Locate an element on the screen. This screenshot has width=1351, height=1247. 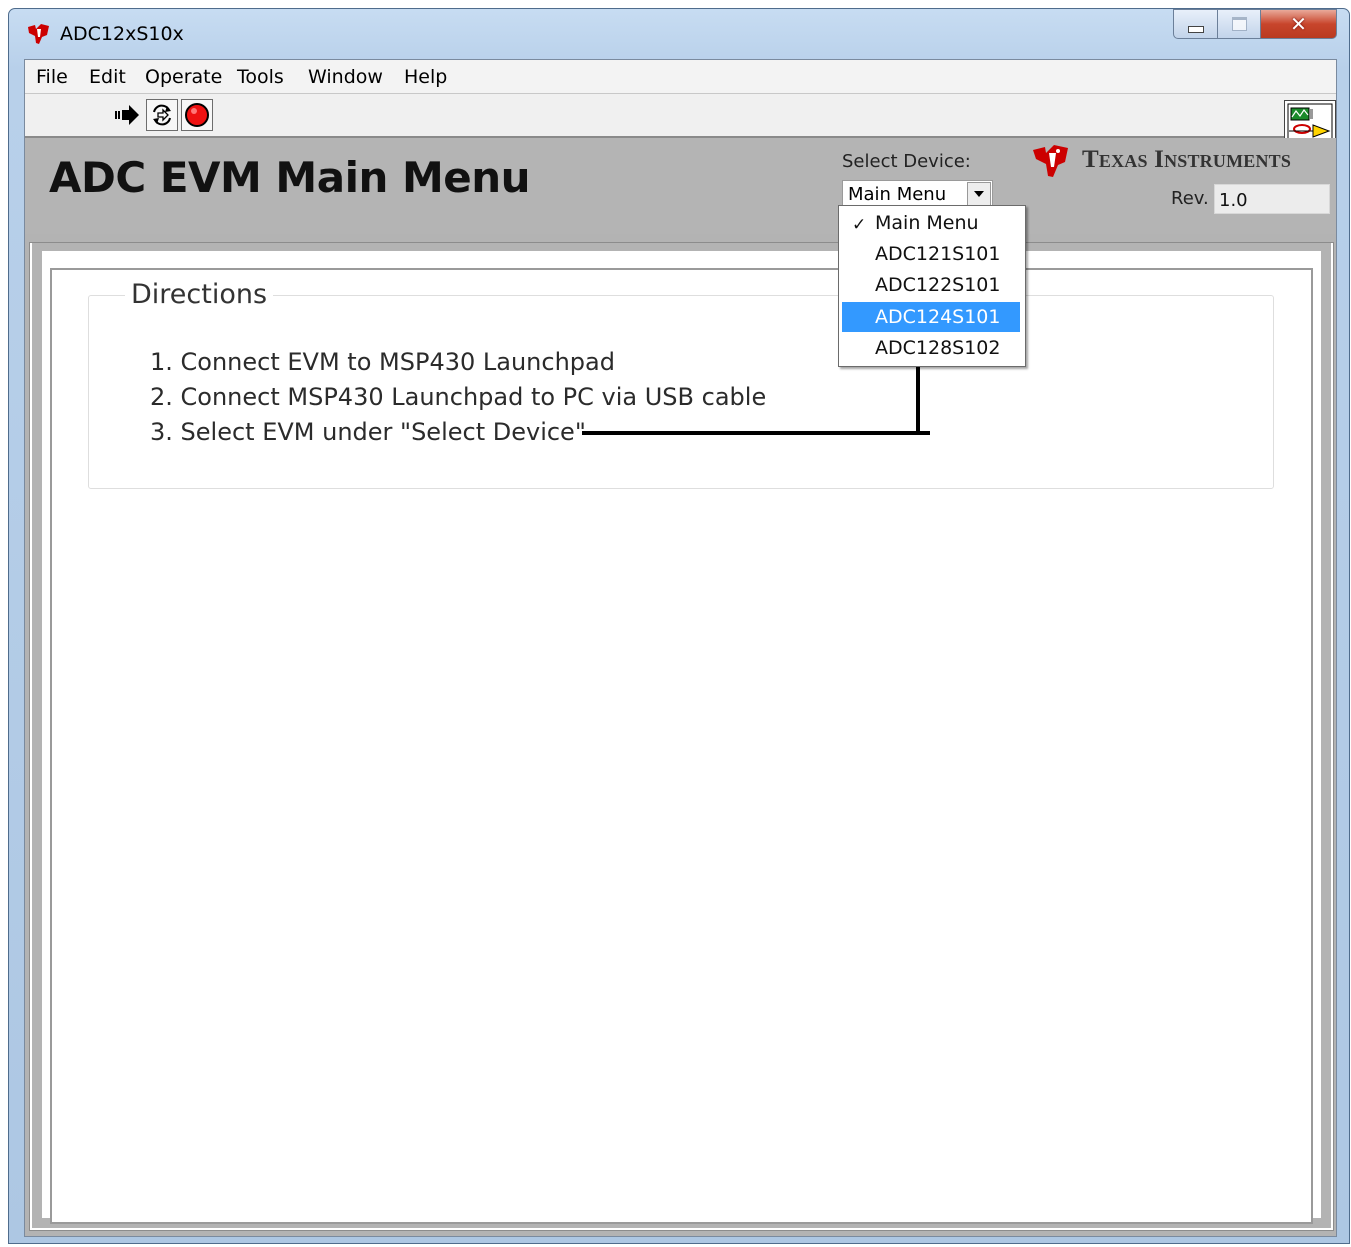
minimize-icon is located at coordinates (1195, 29).